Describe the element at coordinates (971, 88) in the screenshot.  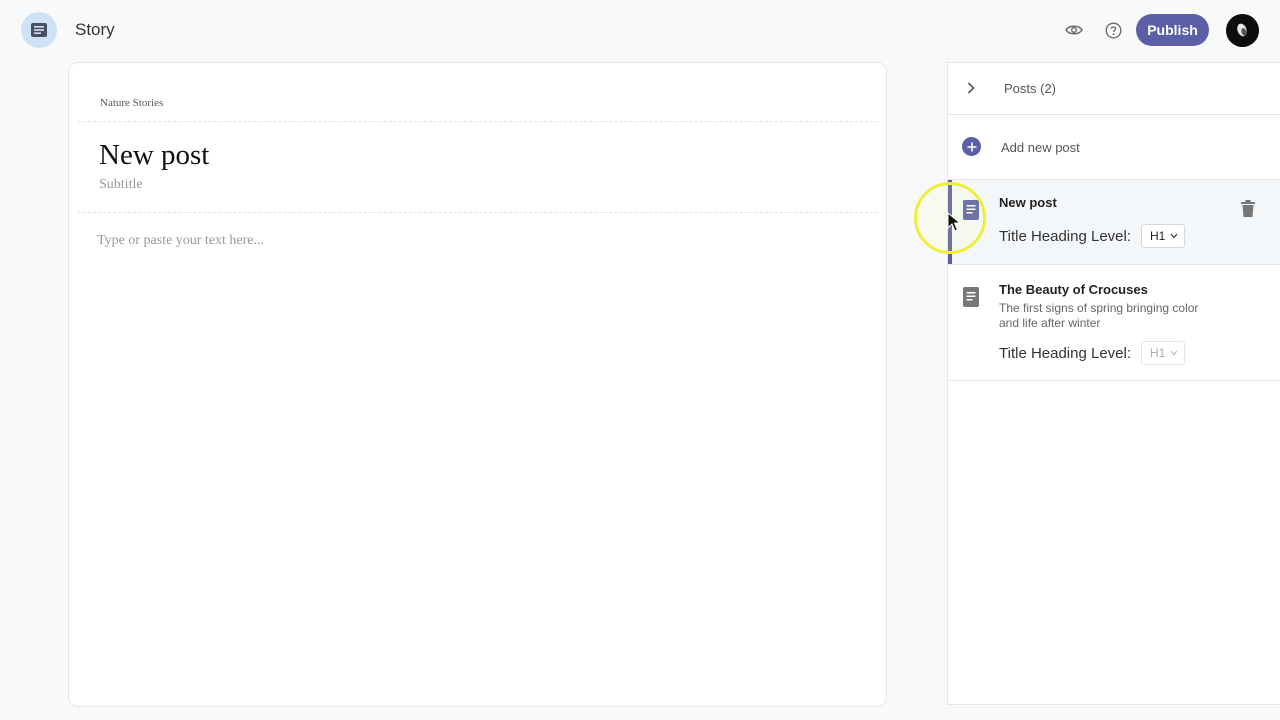
I see `chevron-right-icon` at that location.